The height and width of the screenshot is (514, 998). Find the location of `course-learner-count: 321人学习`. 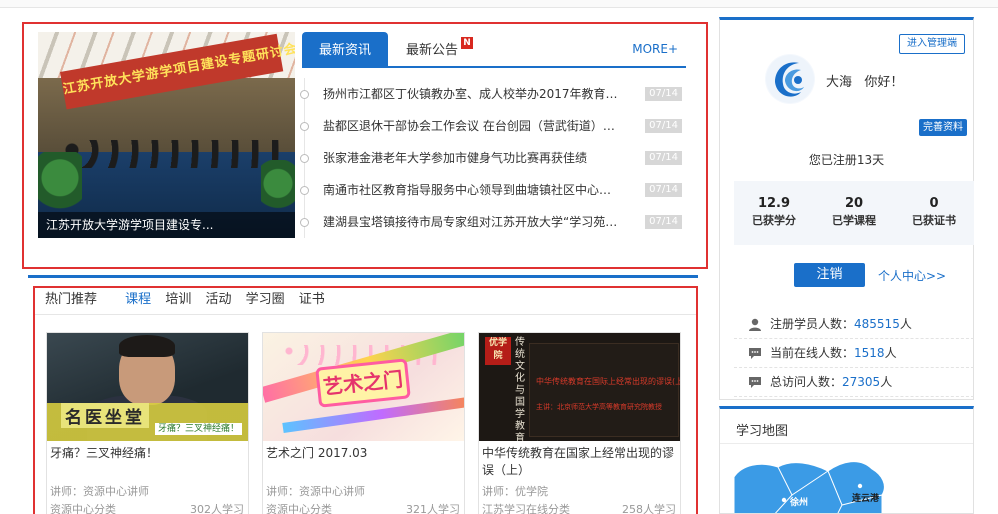

course-learner-count: 321人学习 is located at coordinates (433, 508).